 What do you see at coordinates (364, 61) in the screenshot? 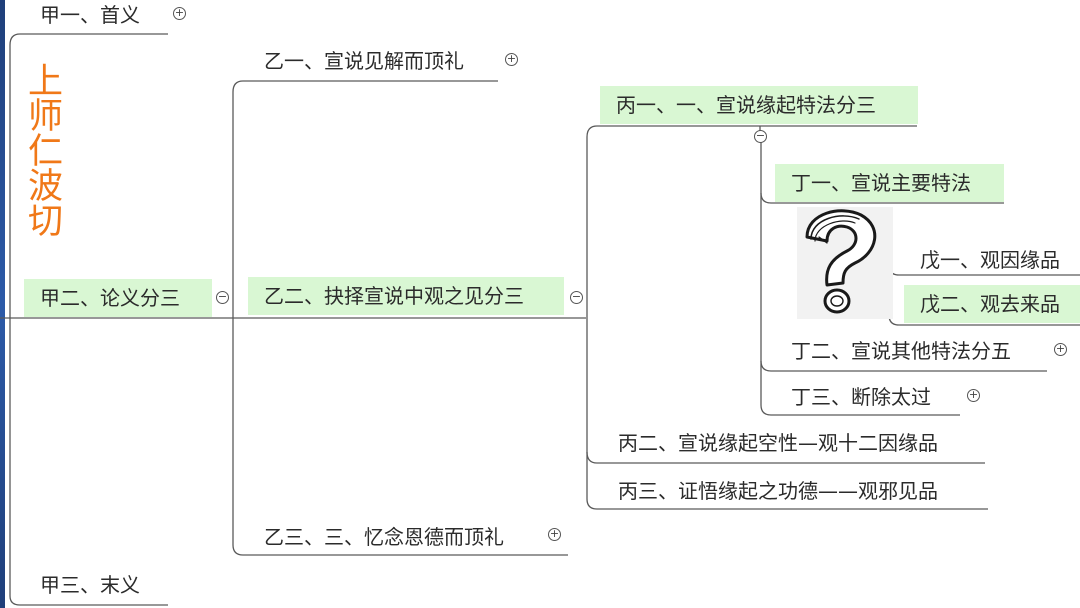
I see `node-yi1-label: 乙一、宣说见解而顶礼` at bounding box center [364, 61].